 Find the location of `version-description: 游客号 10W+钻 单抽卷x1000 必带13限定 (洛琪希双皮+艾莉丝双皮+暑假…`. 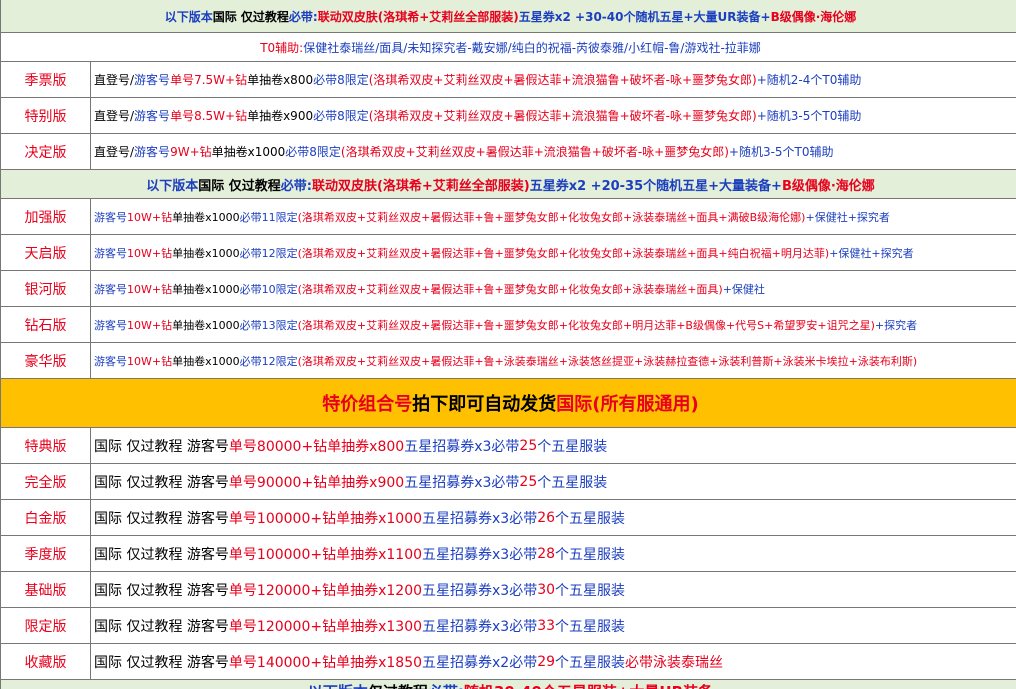

version-description: 游客号 10W+钻 单抽卷x1000 必带13限定 (洛琪希双皮+艾莉丝双皮+暑假… is located at coordinates (504, 324).